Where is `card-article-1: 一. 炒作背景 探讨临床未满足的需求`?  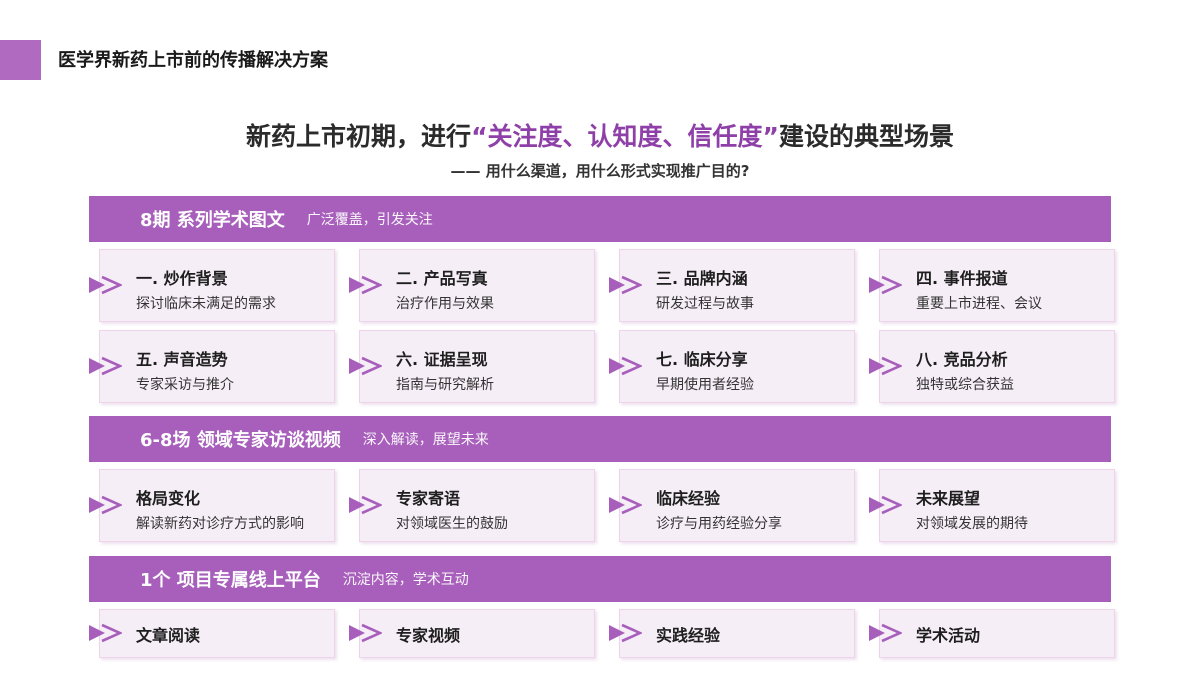 card-article-1: 一. 炒作背景 探讨临床未满足的需求 is located at coordinates (217, 285).